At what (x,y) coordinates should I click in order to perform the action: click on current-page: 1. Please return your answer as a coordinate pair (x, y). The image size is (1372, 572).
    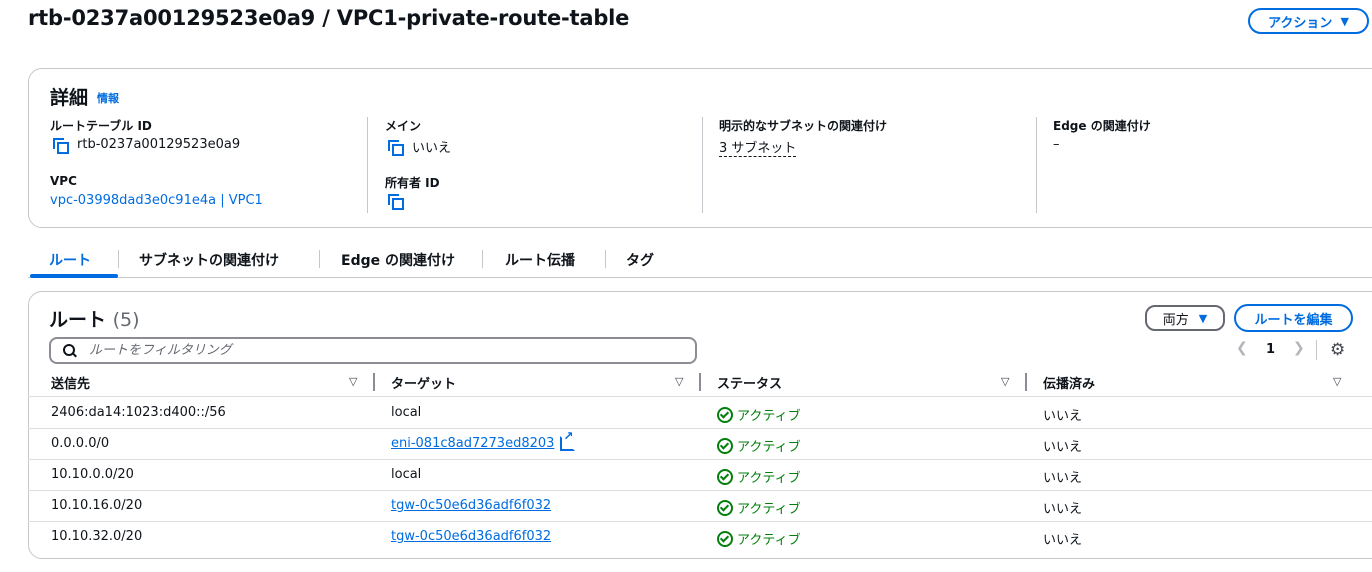
    Looking at the image, I should click on (1270, 349).